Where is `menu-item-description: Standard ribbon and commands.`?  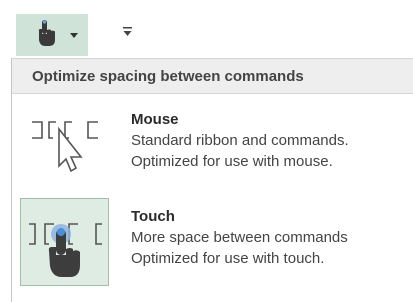
menu-item-description: Standard ribbon and commands. is located at coordinates (240, 140).